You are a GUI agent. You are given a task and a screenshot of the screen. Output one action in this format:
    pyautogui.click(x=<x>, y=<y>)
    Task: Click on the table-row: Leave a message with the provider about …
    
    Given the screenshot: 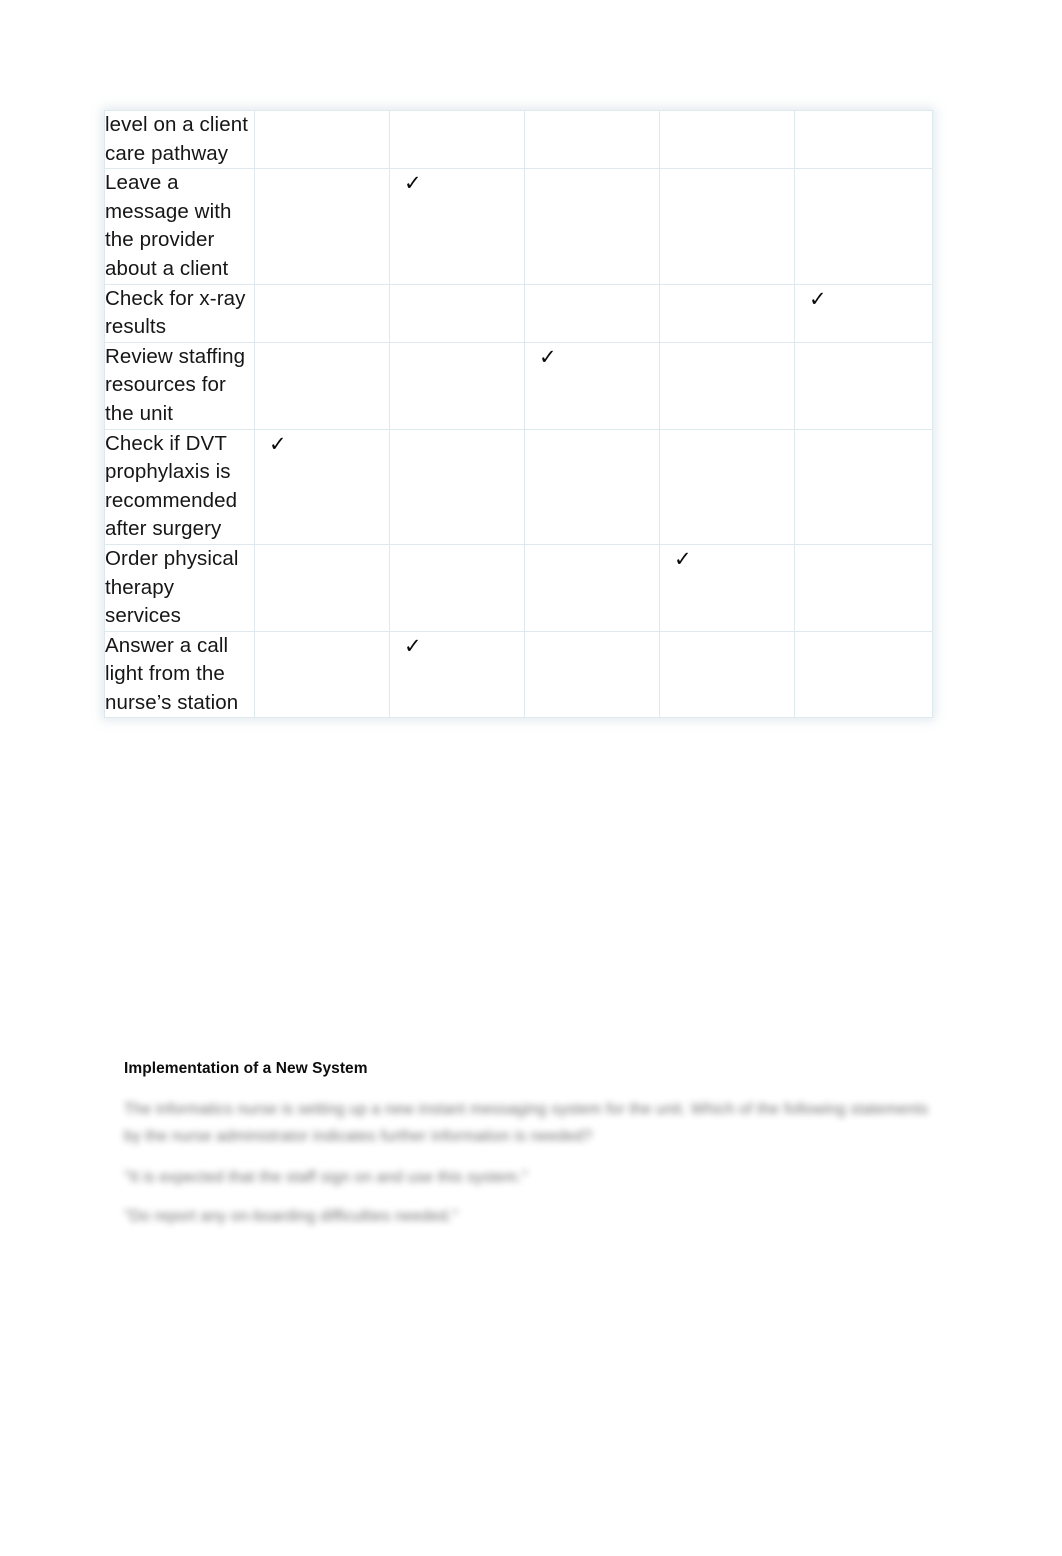 What is the action you would take?
    pyautogui.click(x=518, y=226)
    